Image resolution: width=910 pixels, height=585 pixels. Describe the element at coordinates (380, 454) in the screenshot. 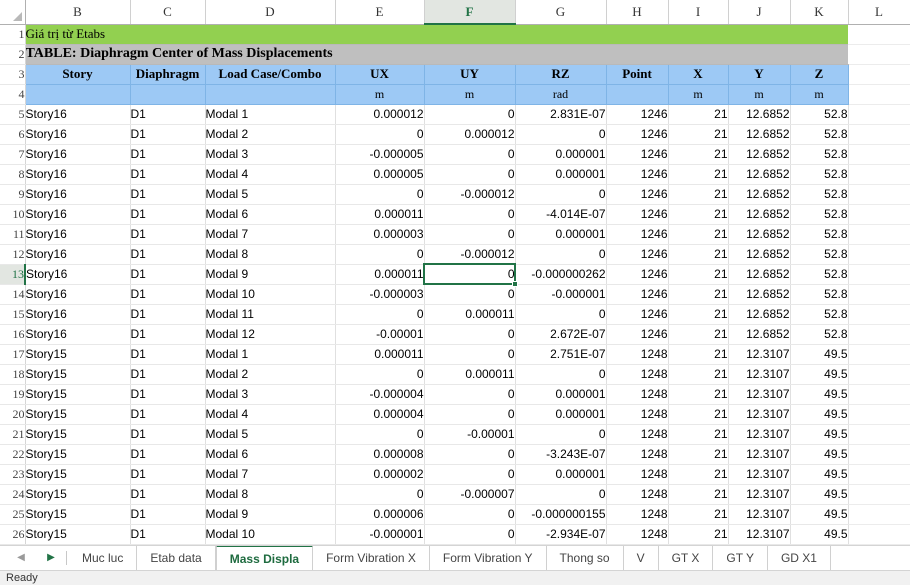

I see `cell-E22-ux: 0.000008` at that location.